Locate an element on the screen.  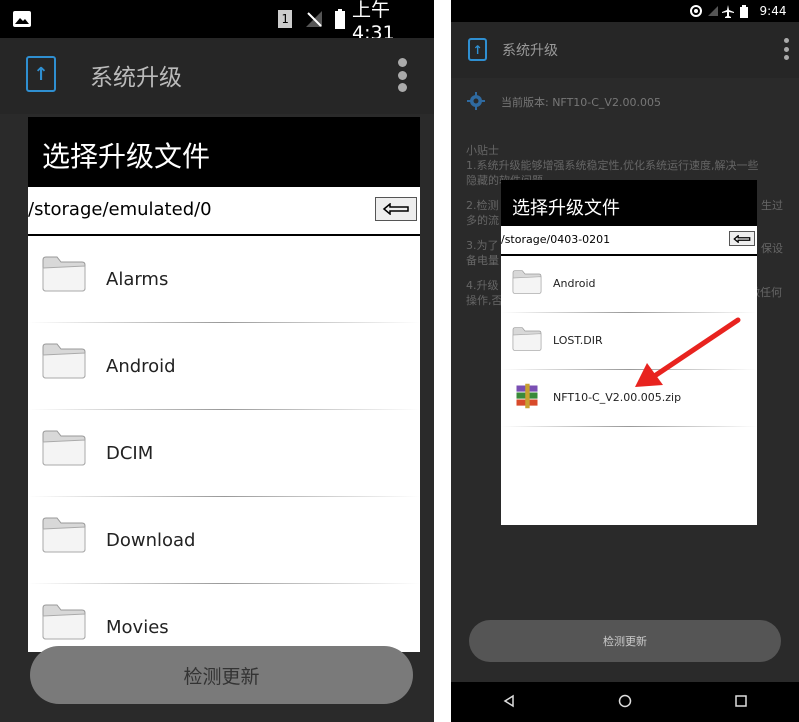
path-bar: /storage/emulated/0 is located at coordinates (224, 211).